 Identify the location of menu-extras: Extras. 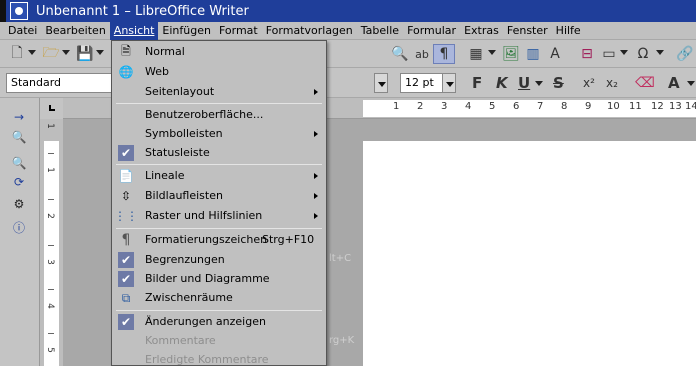
(481, 31).